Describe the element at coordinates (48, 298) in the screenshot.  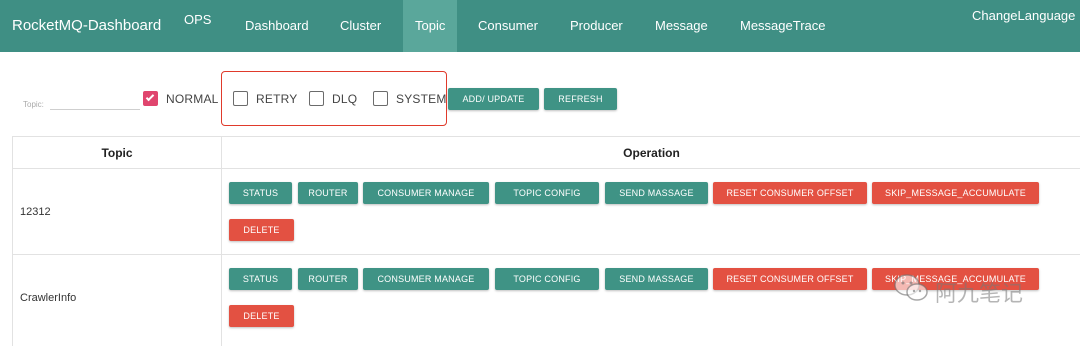
I see `topic-name-cell: CrawlerInfo` at that location.